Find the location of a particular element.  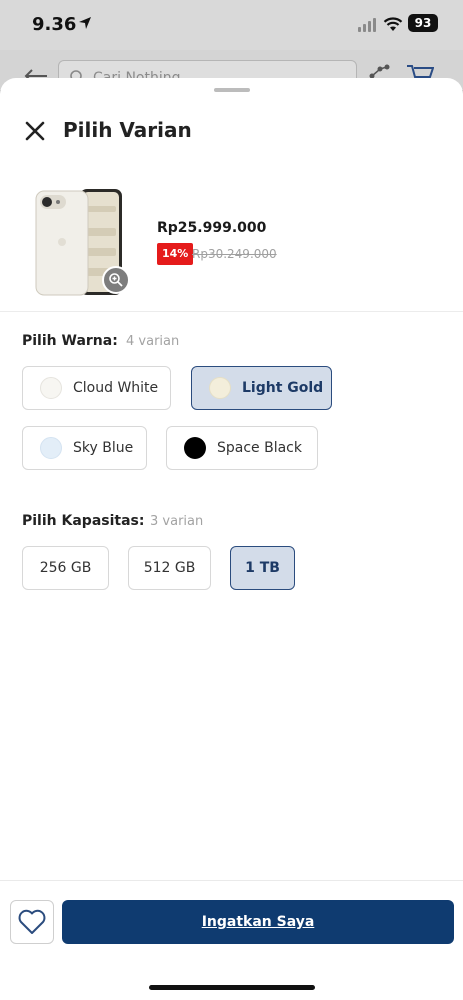

color-option-cloud-white: Cloud White is located at coordinates (96, 388).